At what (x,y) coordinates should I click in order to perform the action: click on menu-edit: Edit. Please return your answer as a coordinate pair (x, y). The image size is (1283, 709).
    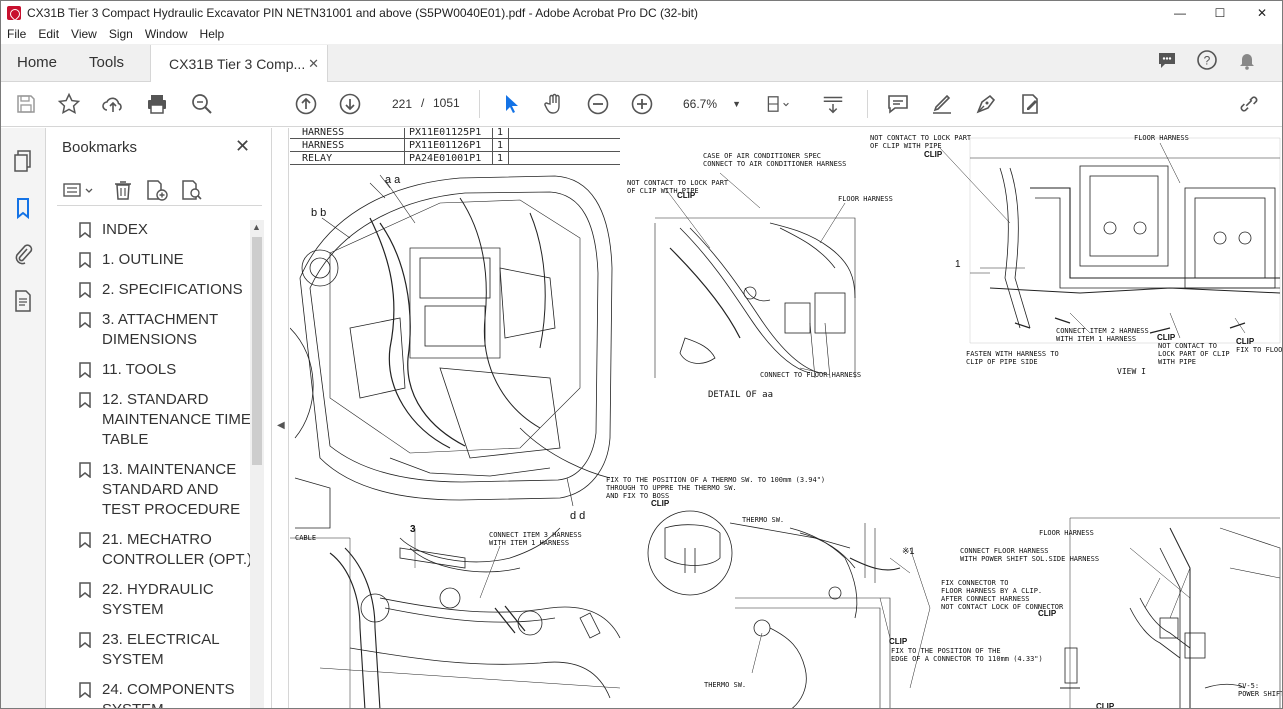
    Looking at the image, I should click on (48, 34).